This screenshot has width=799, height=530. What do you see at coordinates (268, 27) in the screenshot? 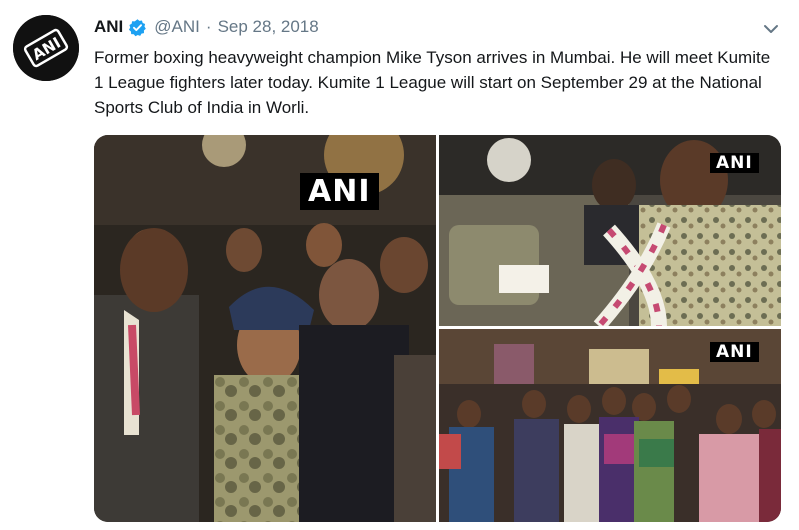
I see `tweet-date: Sep 28, 2018` at bounding box center [268, 27].